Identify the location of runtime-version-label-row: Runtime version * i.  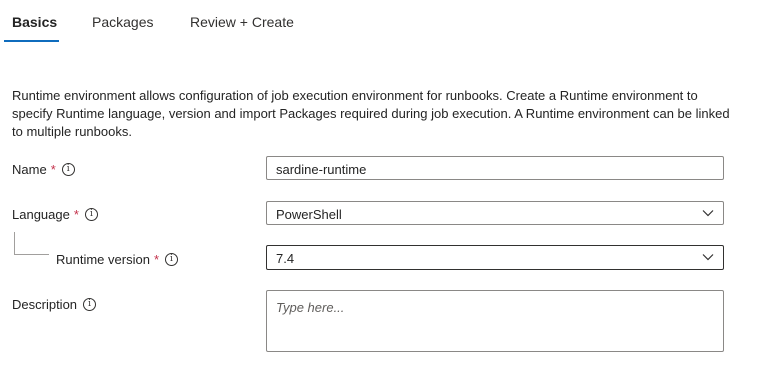
(117, 259).